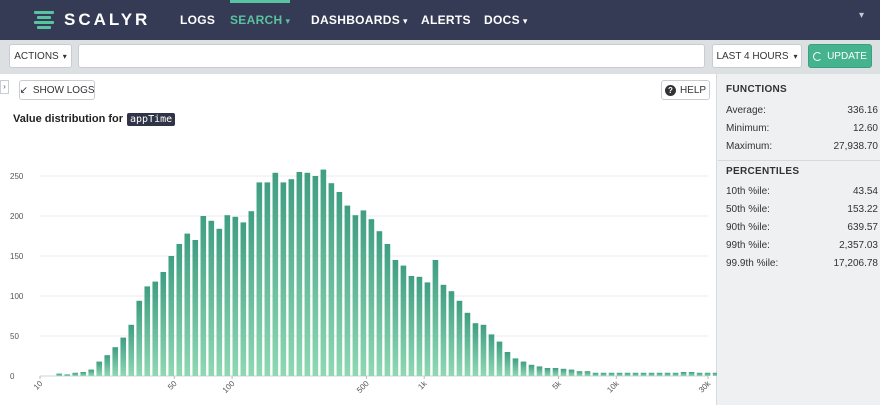  Describe the element at coordinates (752, 56) in the screenshot. I see `time-range-label: LAST 4 HOURS` at that location.